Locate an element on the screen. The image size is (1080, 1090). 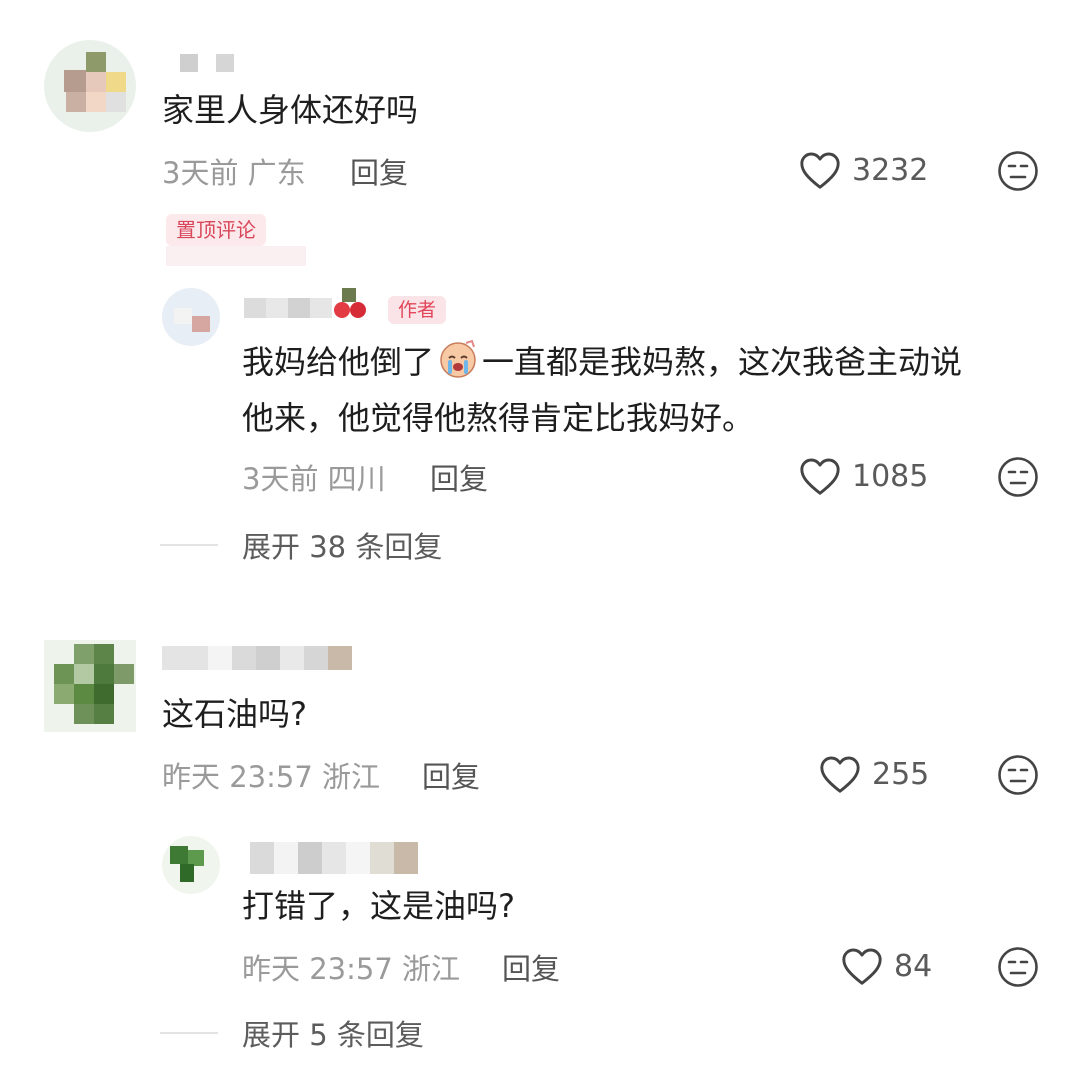
like-button: 255 is located at coordinates (873, 774).